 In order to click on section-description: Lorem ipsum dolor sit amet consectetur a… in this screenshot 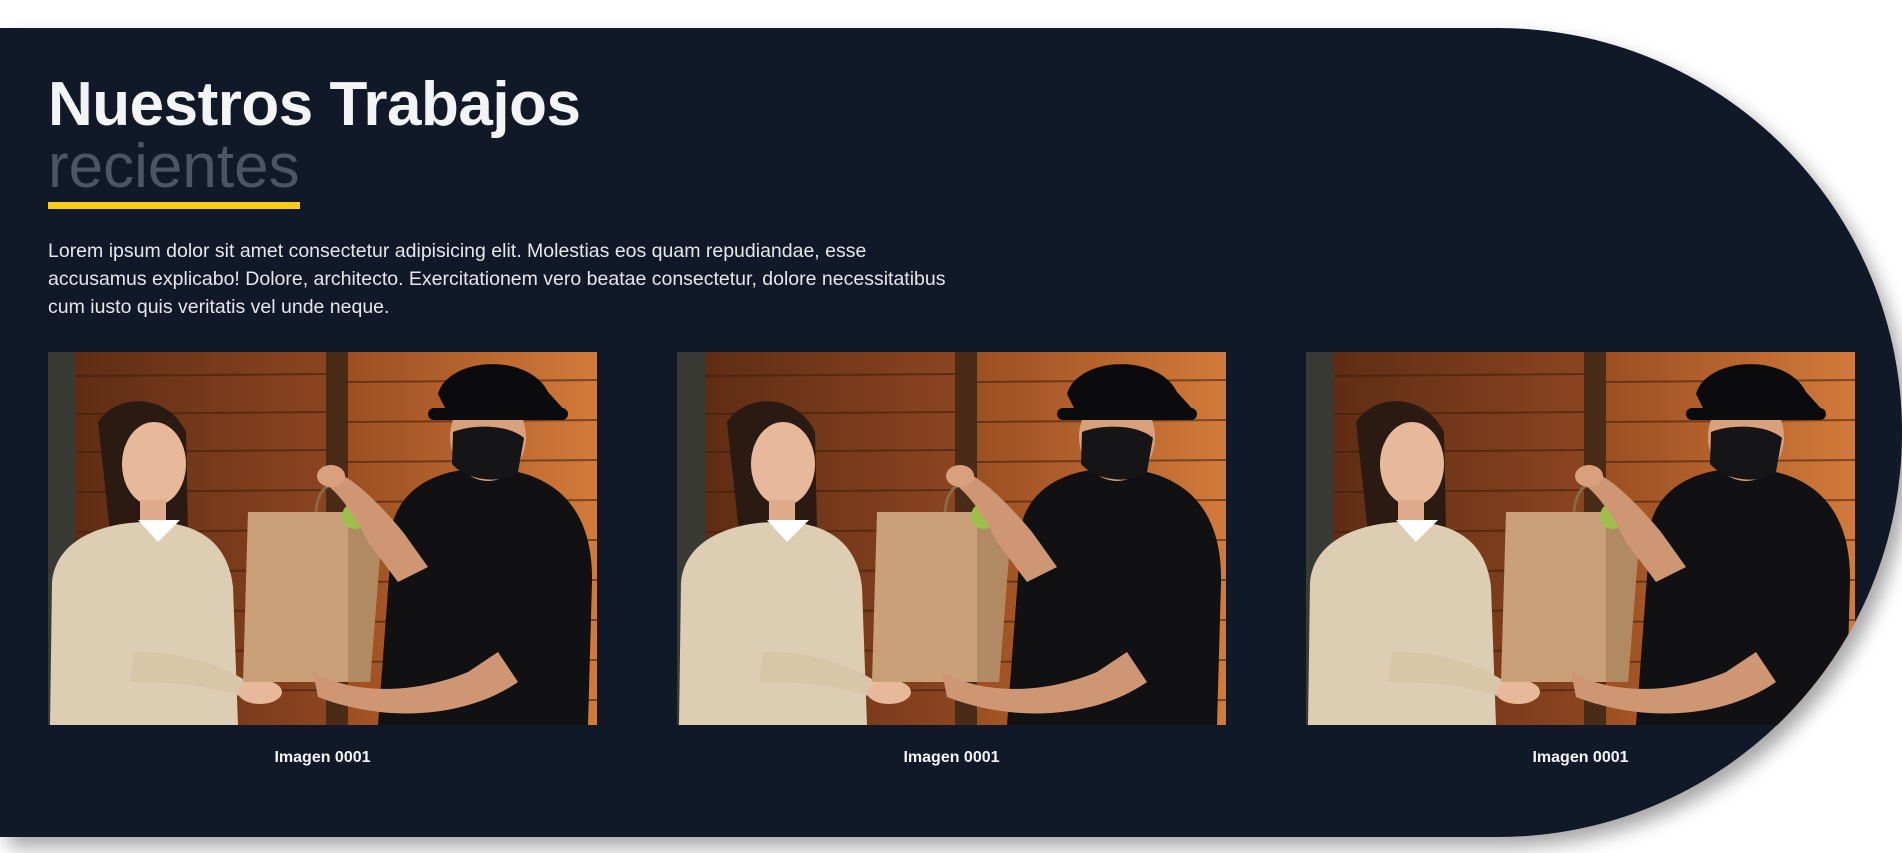, I will do `click(497, 279)`.